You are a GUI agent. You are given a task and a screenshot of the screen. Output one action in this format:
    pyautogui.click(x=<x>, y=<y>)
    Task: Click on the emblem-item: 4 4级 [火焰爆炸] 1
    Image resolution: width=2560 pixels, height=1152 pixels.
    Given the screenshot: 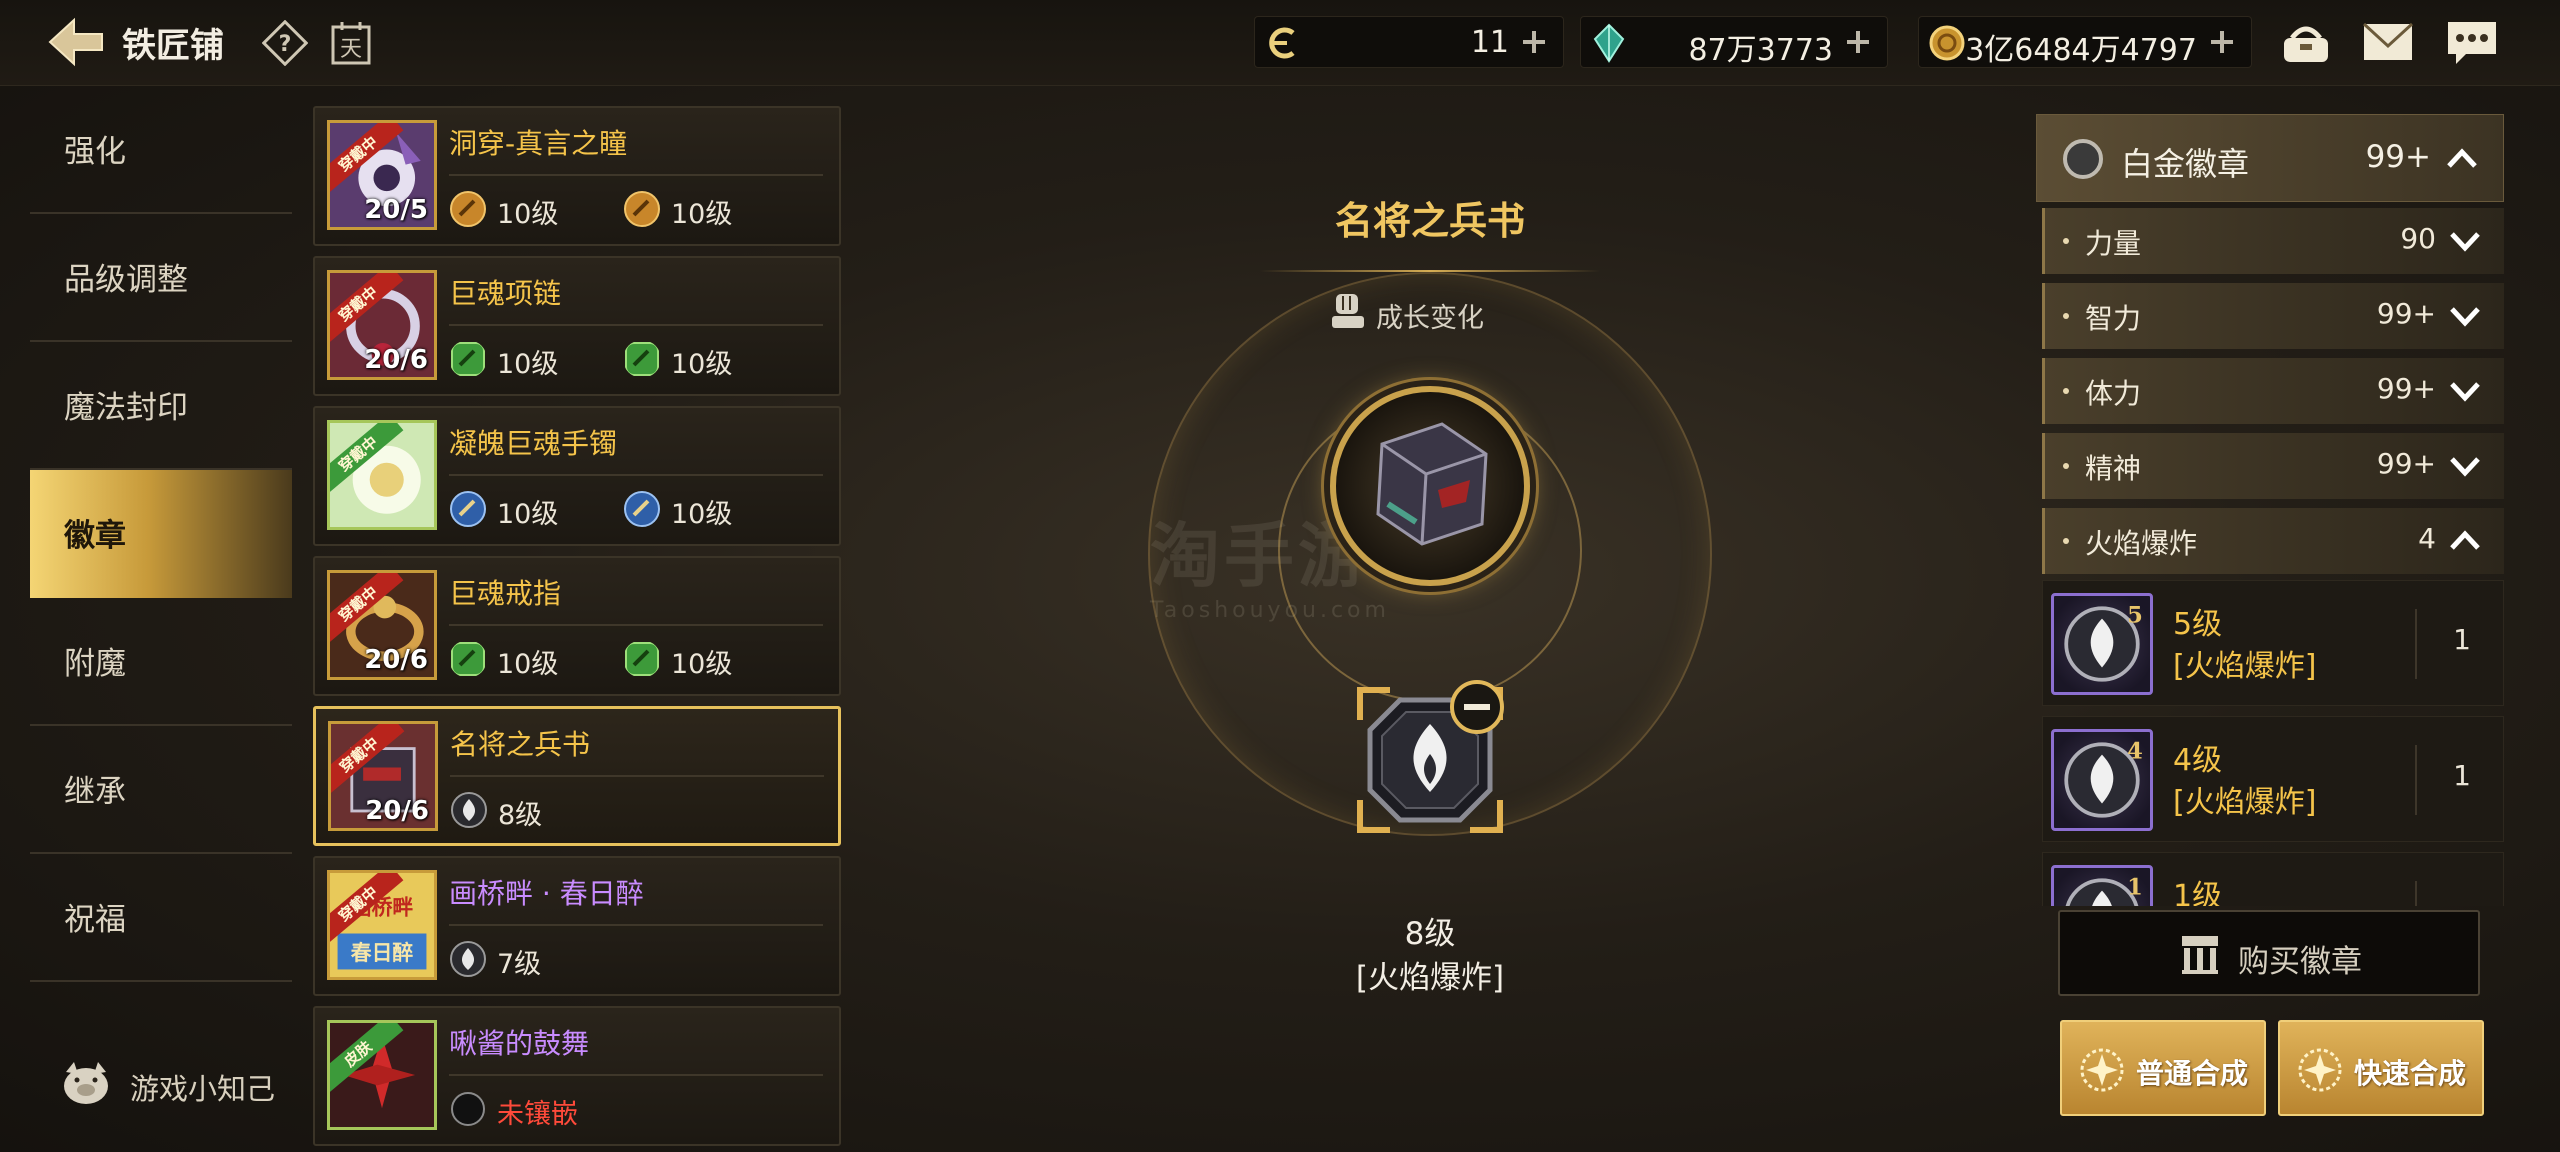 What is the action you would take?
    pyautogui.click(x=2273, y=779)
    